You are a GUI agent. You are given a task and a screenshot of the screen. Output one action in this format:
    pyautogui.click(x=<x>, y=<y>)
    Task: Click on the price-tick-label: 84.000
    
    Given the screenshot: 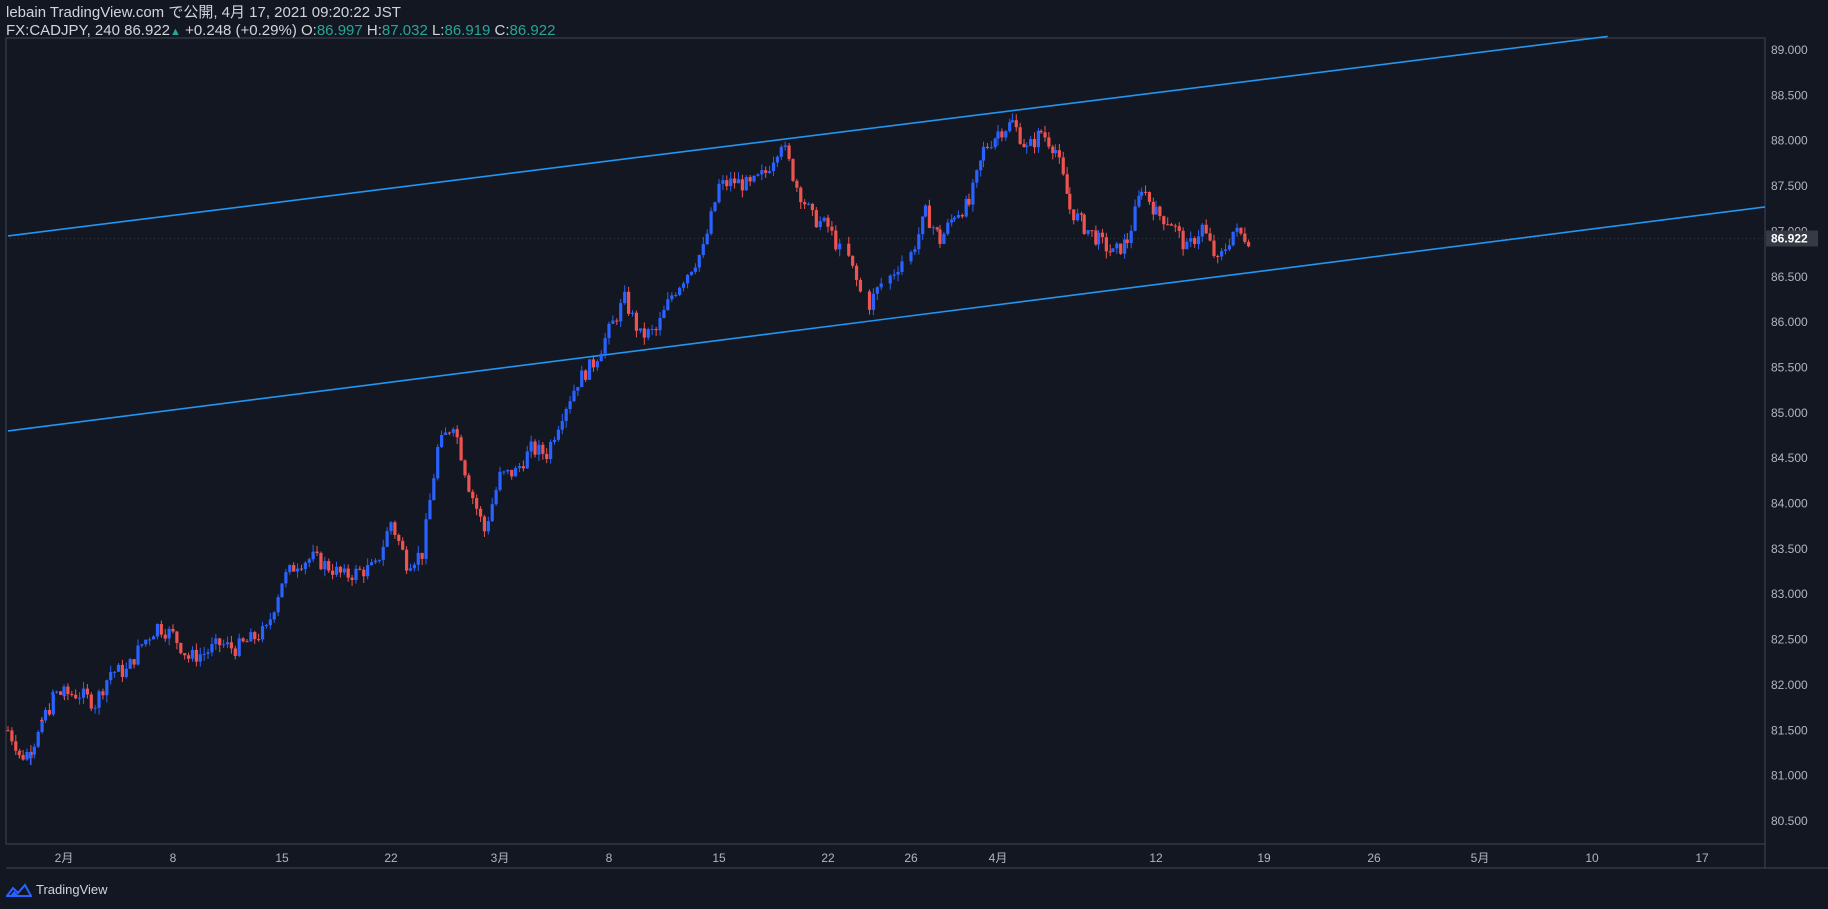 What is the action you would take?
    pyautogui.click(x=1789, y=504)
    